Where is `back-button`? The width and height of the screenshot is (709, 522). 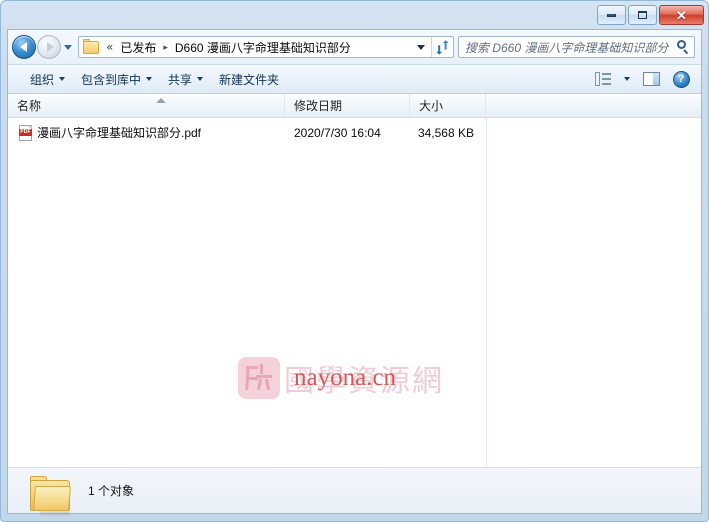
back-button is located at coordinates (24, 47).